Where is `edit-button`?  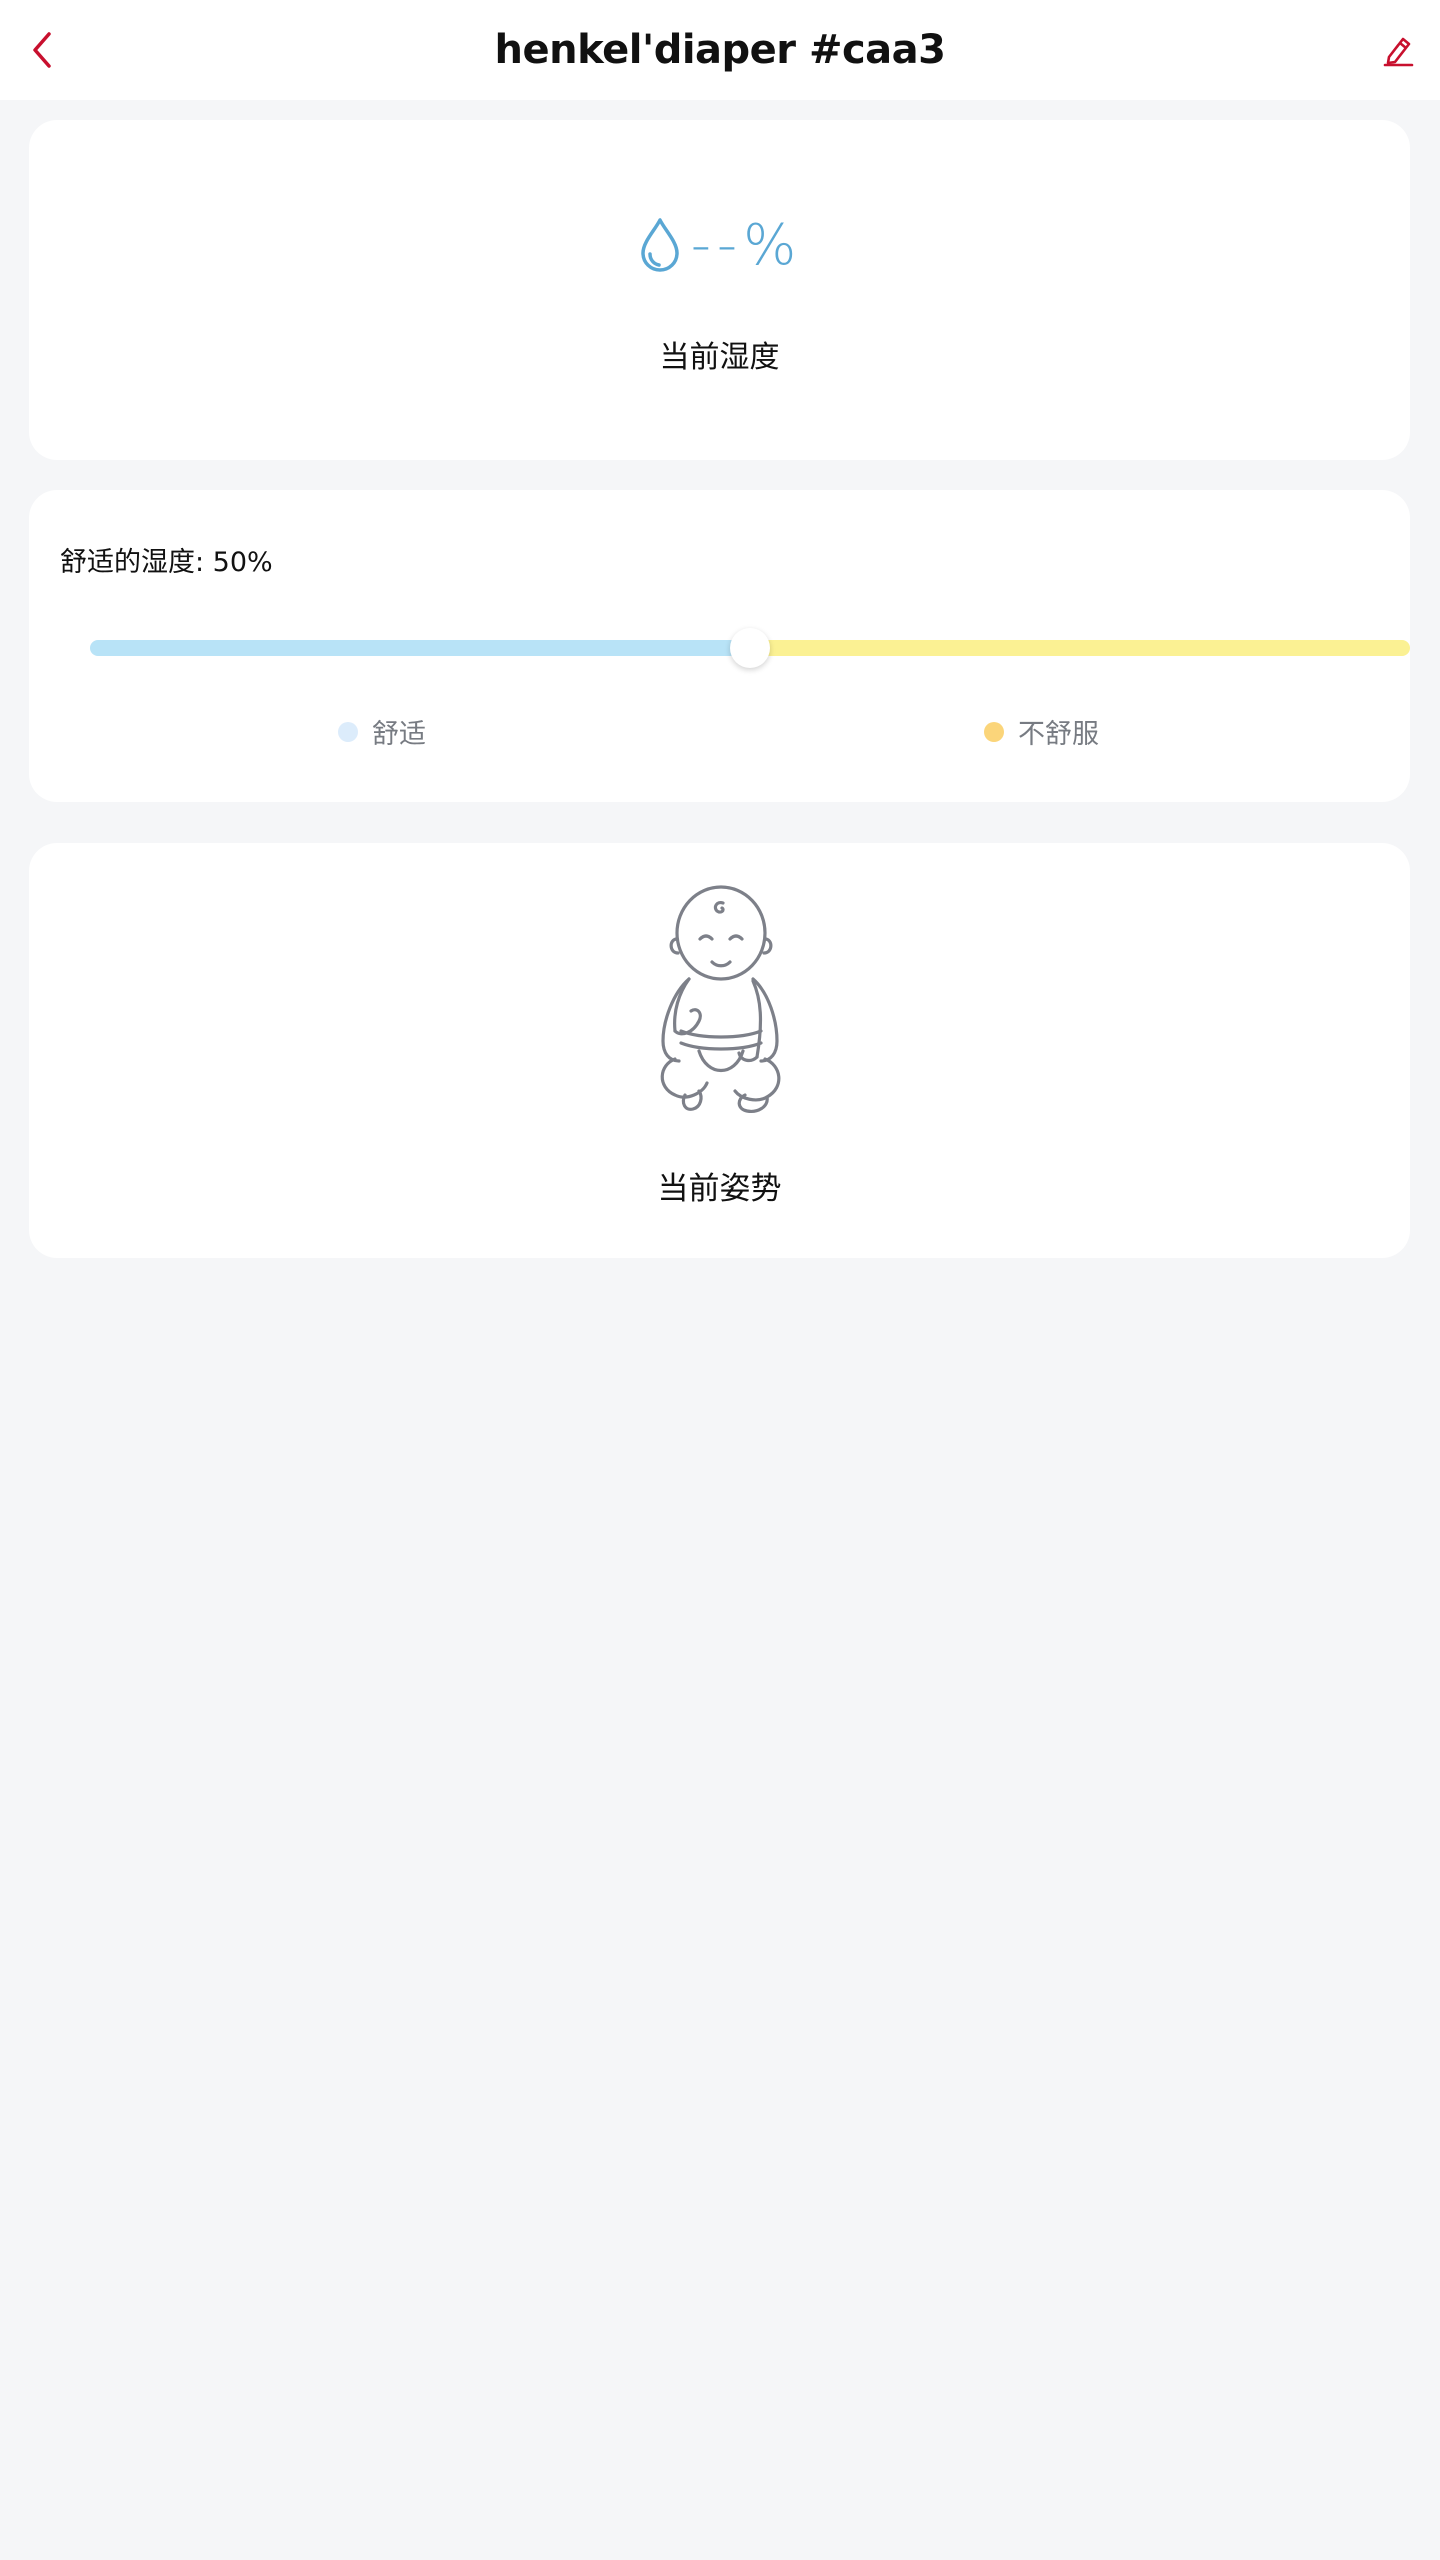 edit-button is located at coordinates (1398, 50).